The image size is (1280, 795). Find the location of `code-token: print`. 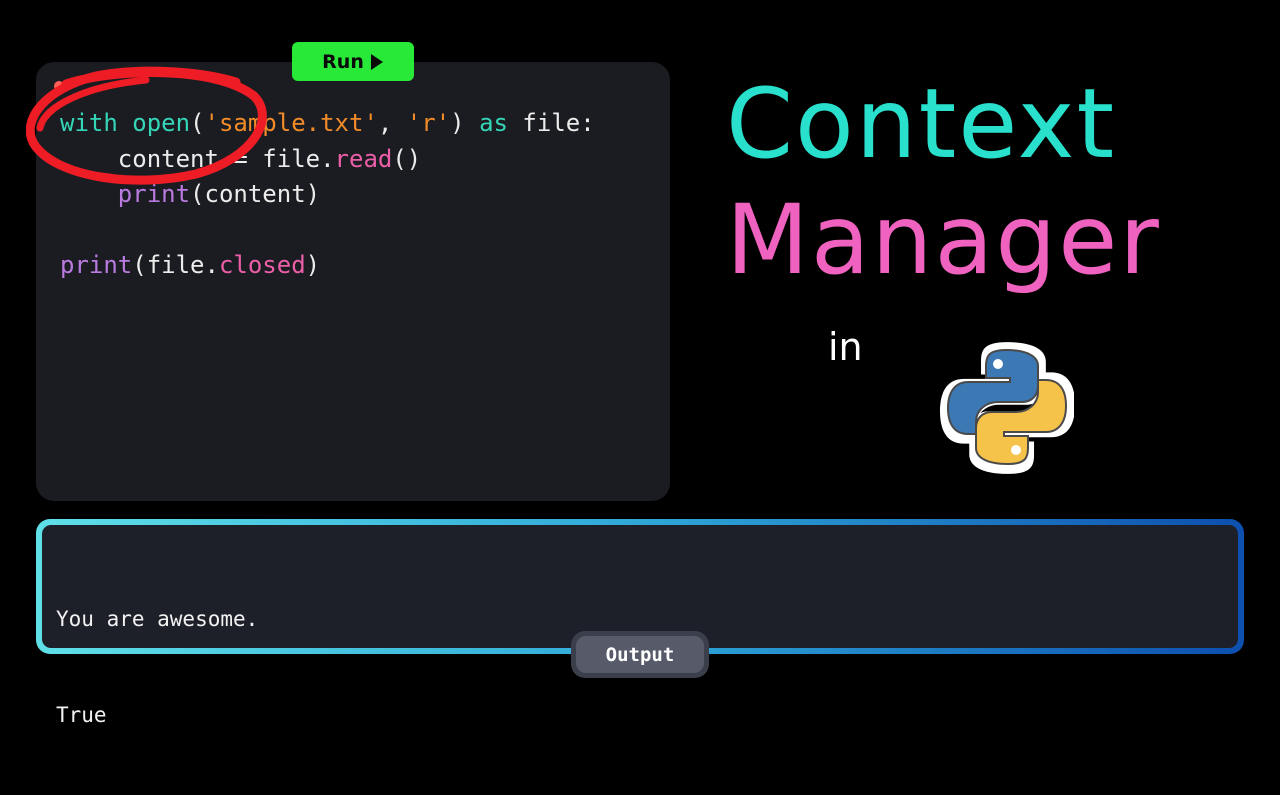

code-token: print is located at coordinates (96, 265).